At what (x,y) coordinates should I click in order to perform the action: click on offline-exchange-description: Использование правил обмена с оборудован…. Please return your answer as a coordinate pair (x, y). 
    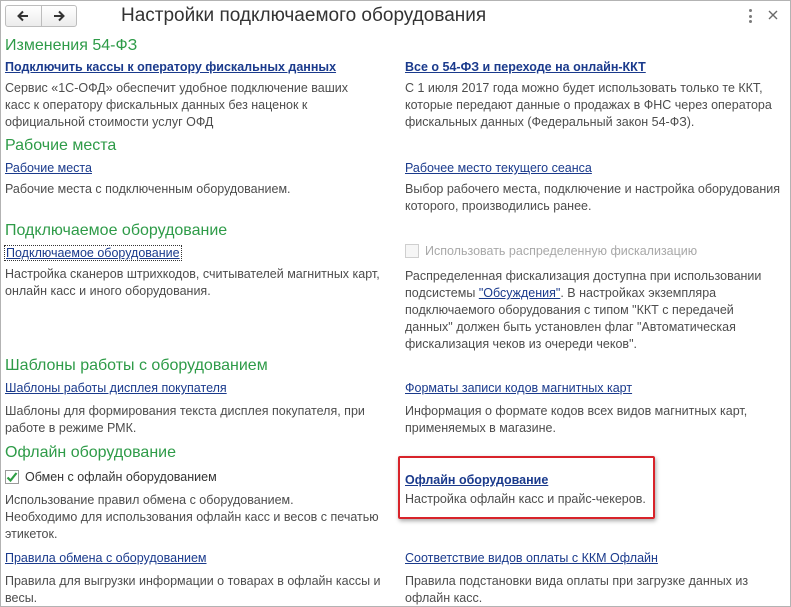
    Looking at the image, I should click on (192, 517).